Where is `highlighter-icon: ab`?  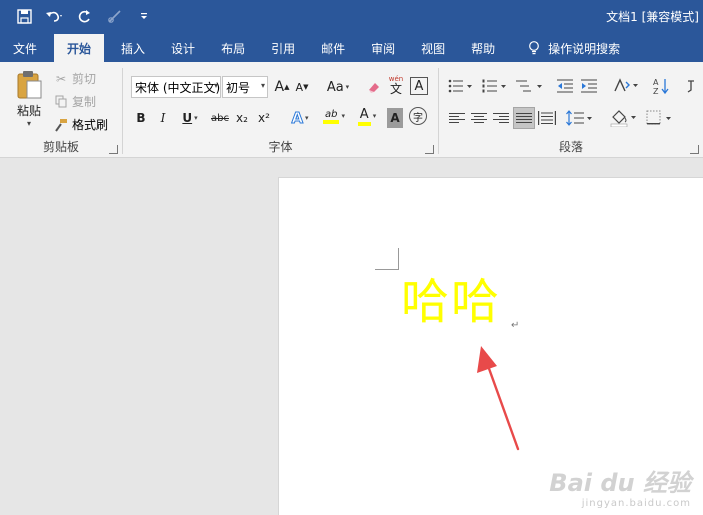
highlighter-icon: ab is located at coordinates (331, 116).